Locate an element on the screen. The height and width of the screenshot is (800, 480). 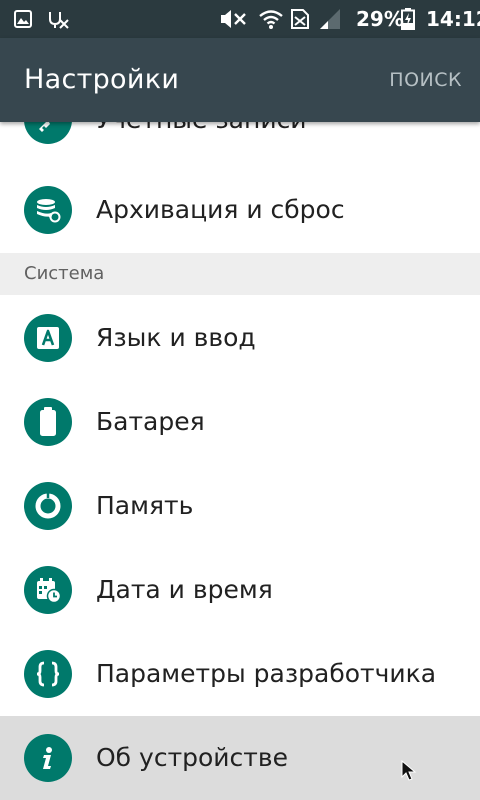
language-a-icon is located at coordinates (48, 338).